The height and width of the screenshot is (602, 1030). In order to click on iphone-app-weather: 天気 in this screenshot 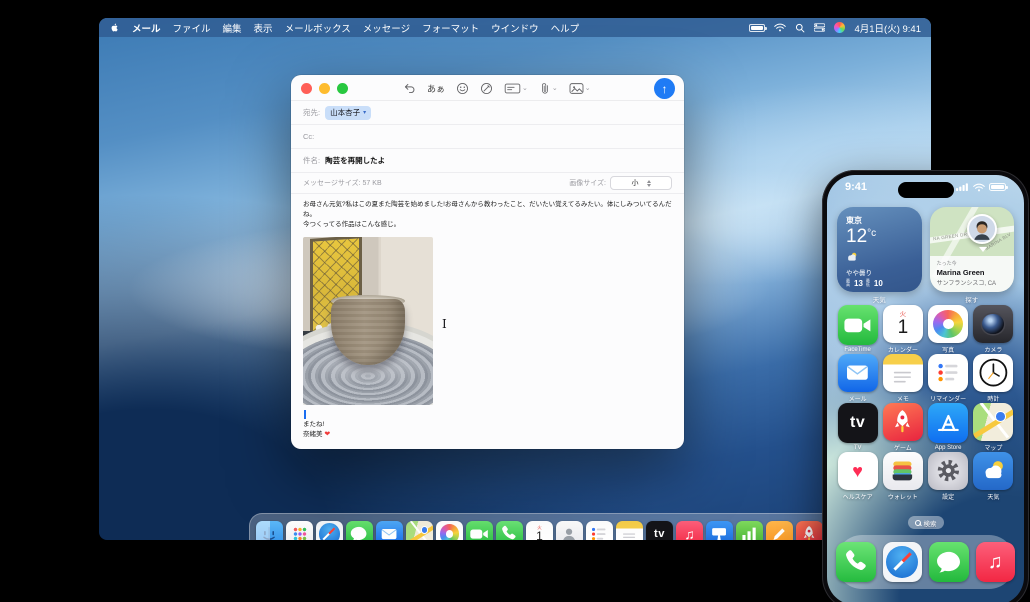, I will do `click(993, 476)`.